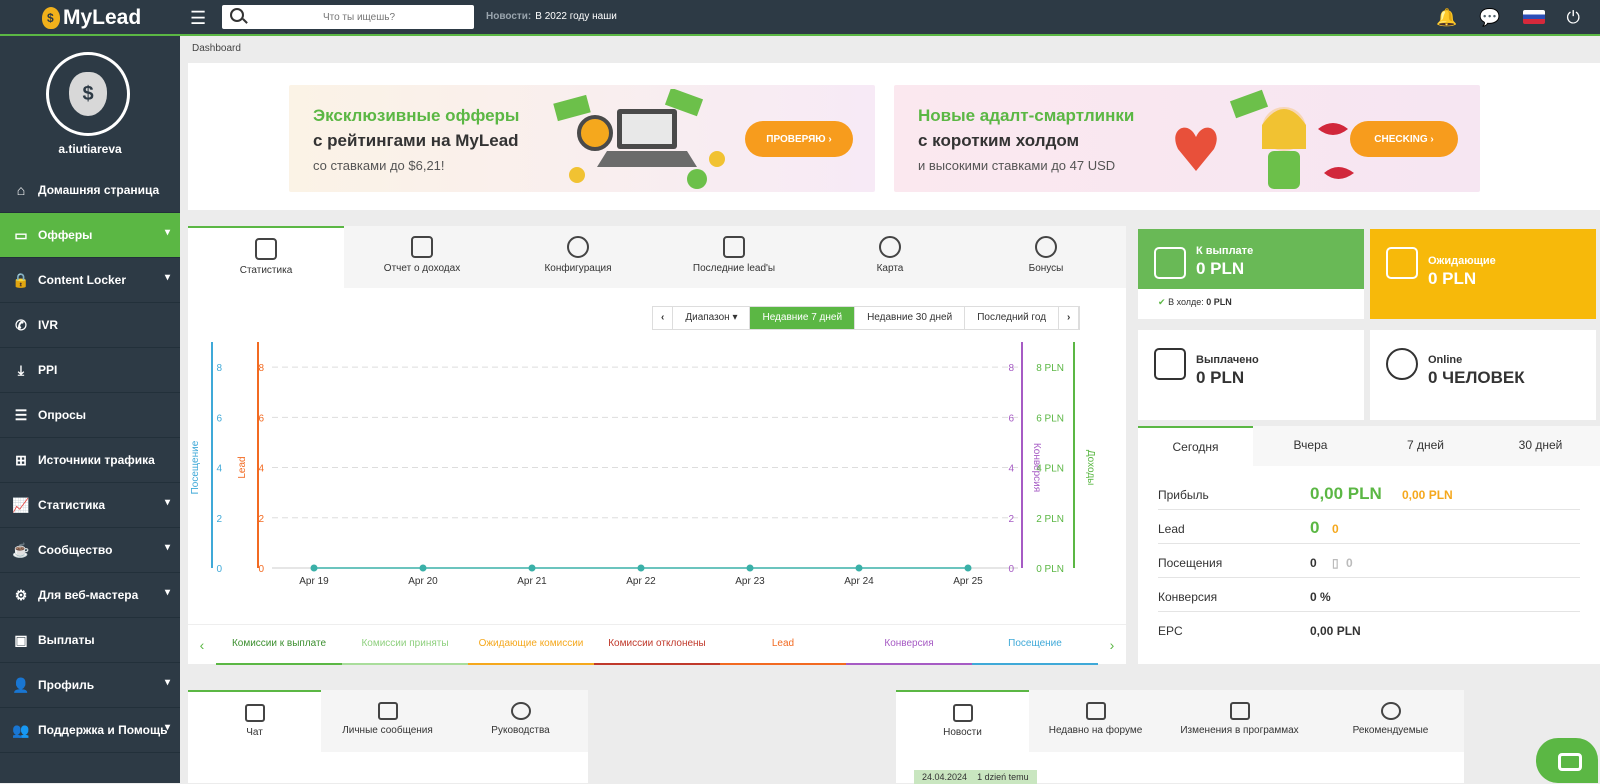 This screenshot has height=784, width=1600. Describe the element at coordinates (1483, 375) in the screenshot. I see `online-card: Online 0 ЧЕЛОВЕК` at that location.